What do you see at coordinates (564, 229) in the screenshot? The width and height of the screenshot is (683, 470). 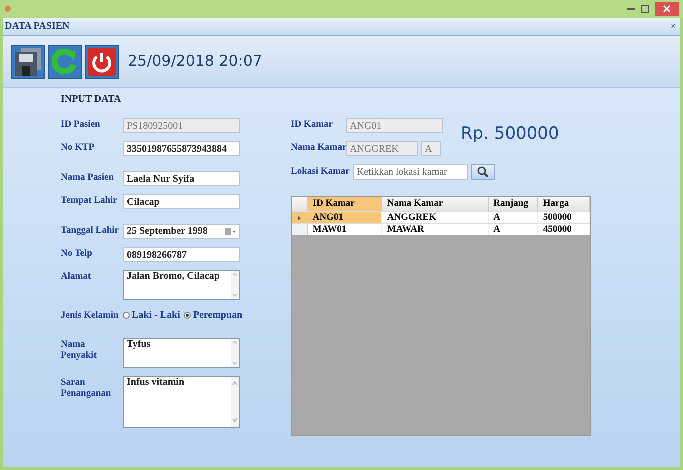 I see `table-cell: 450000` at bounding box center [564, 229].